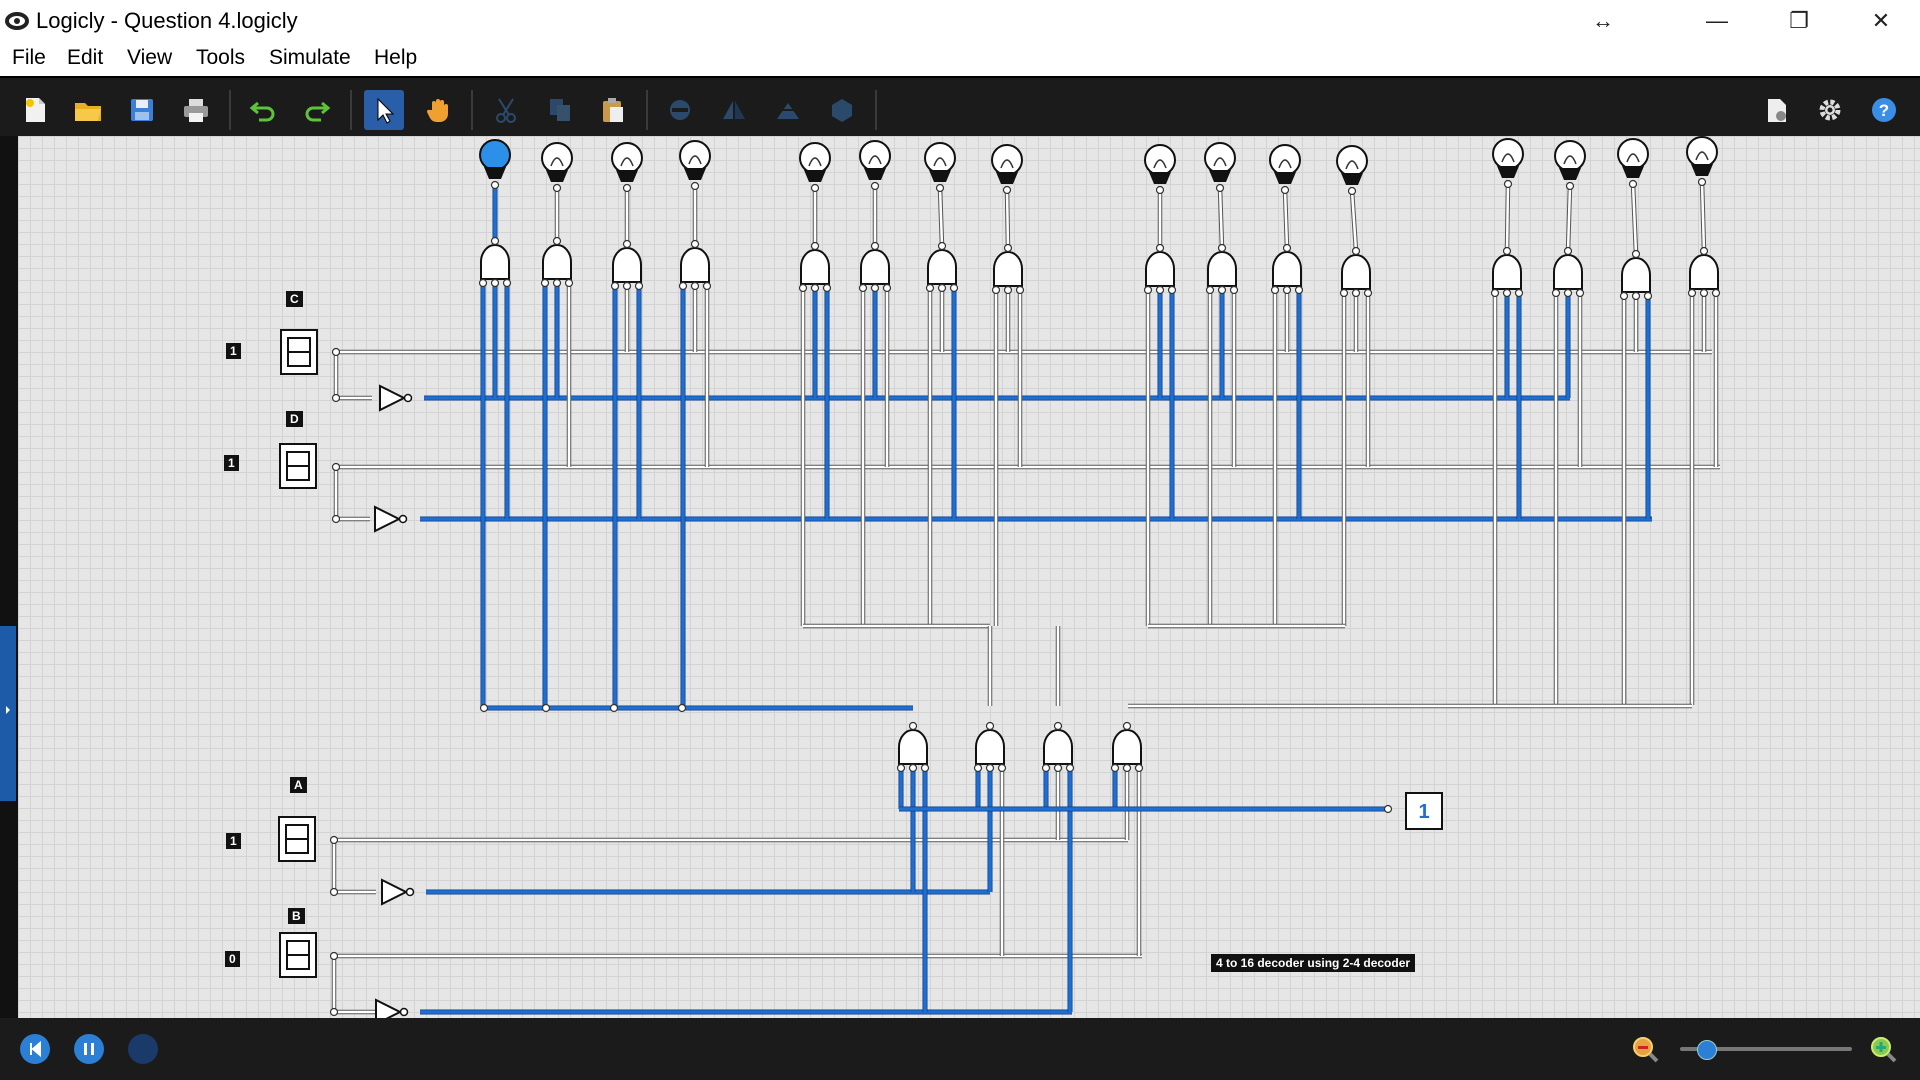 This screenshot has width=1920, height=1080. What do you see at coordinates (1883, 1051) in the screenshot?
I see `zoom-in-icon` at bounding box center [1883, 1051].